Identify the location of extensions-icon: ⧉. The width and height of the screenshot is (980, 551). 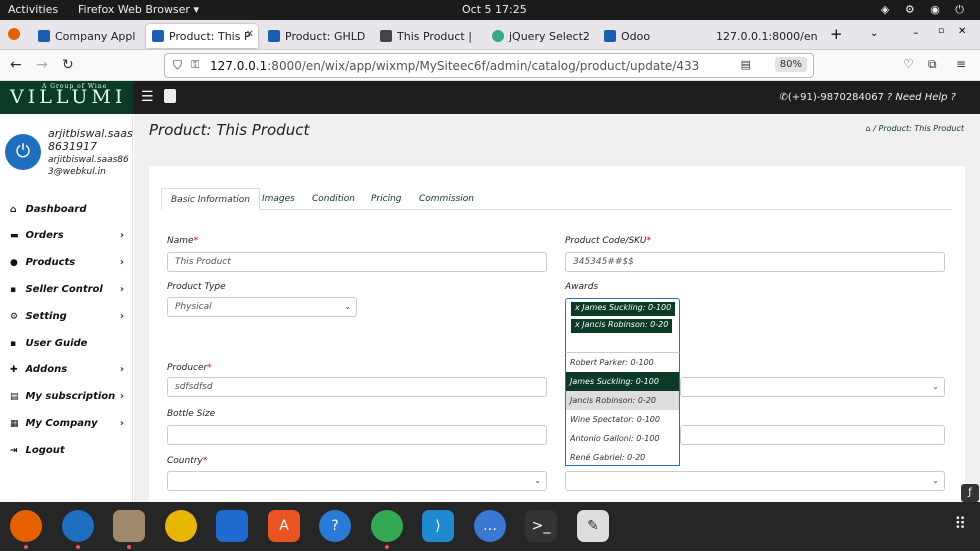
(932, 64).